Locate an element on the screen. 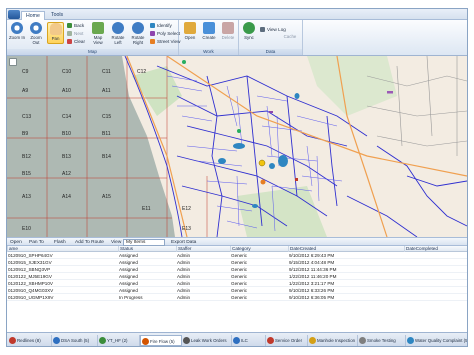  identify-button: Identify is located at coordinates (161, 25).